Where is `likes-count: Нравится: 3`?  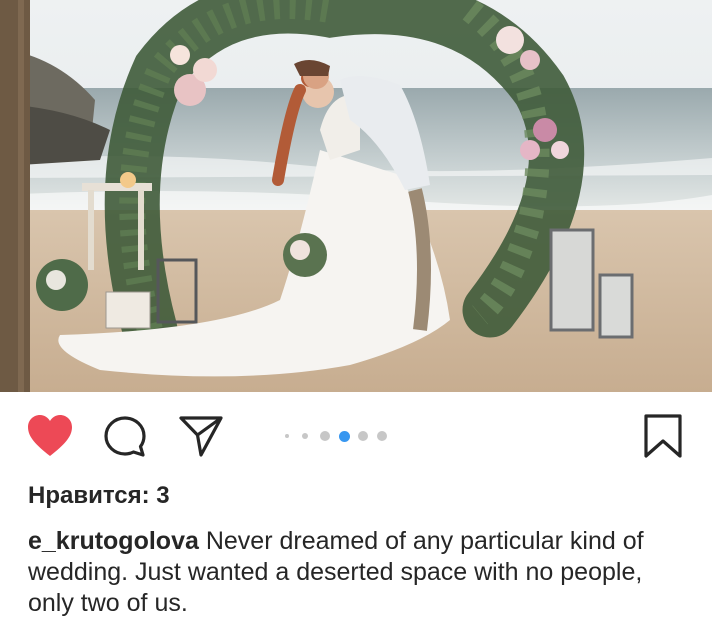 likes-count: Нравится: 3 is located at coordinates (99, 496).